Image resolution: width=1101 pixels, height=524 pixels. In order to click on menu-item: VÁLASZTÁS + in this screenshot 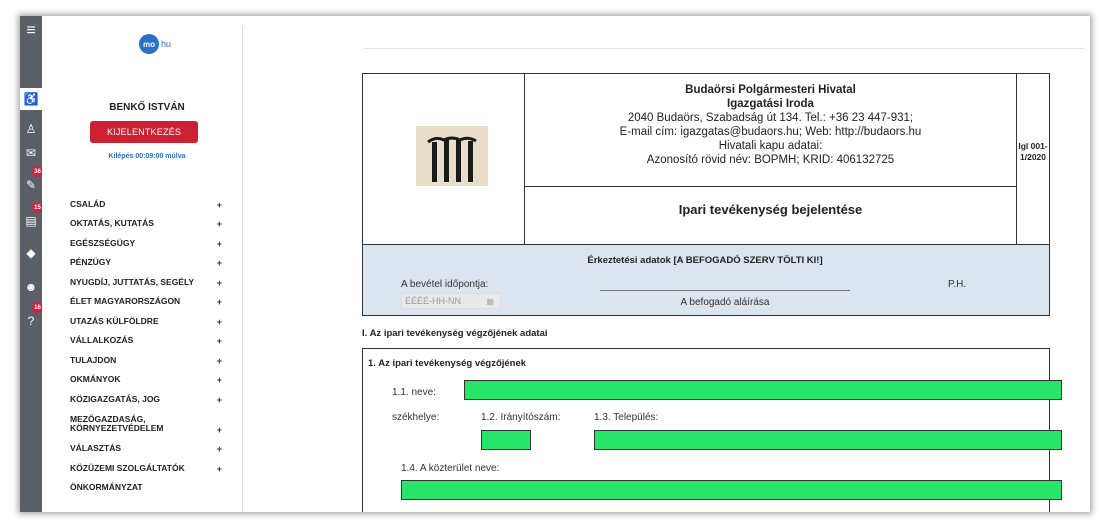, I will do `click(150, 449)`.